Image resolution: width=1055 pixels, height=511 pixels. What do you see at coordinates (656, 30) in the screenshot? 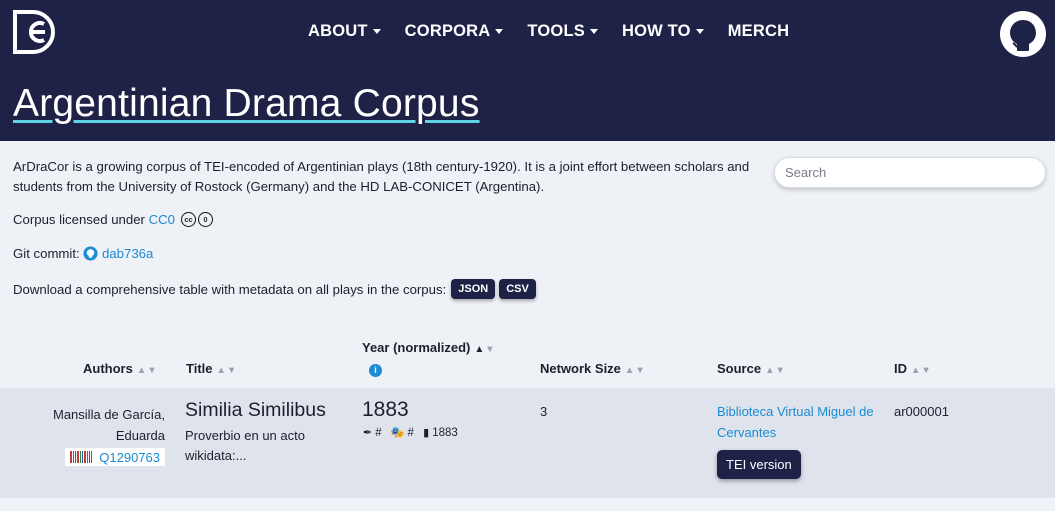
I see `nav-howto-label: HOW TO` at bounding box center [656, 30].